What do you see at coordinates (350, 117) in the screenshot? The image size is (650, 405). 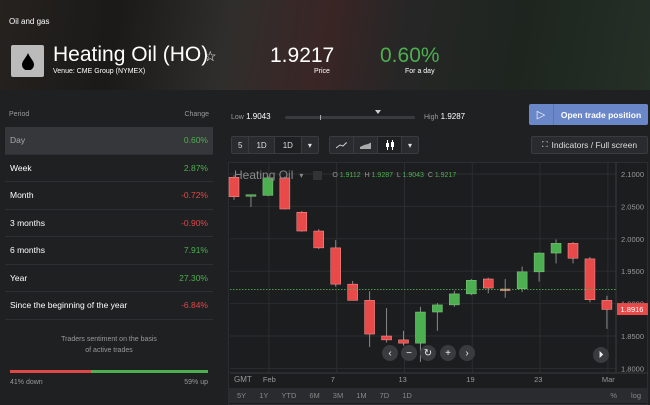 I see `day-range-slider` at bounding box center [350, 117].